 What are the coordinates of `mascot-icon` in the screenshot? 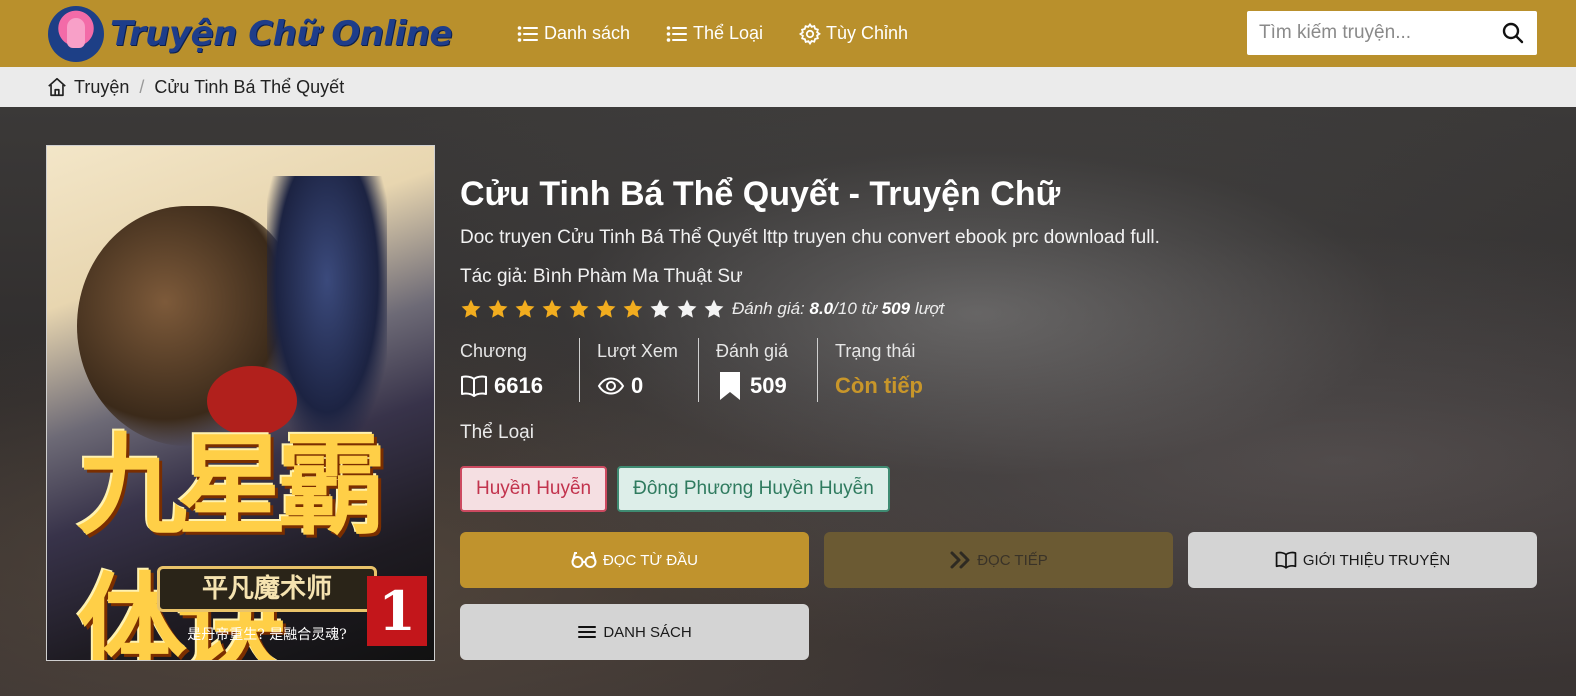 It's located at (76, 34).